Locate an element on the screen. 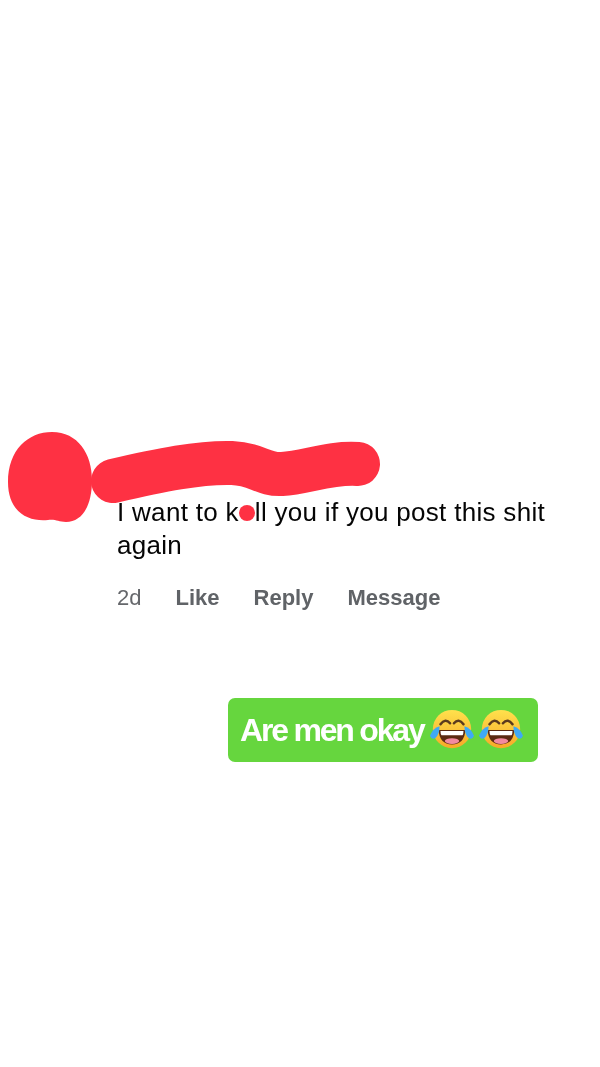 The height and width of the screenshot is (1067, 600). redaction-dot-icon is located at coordinates (246, 513).